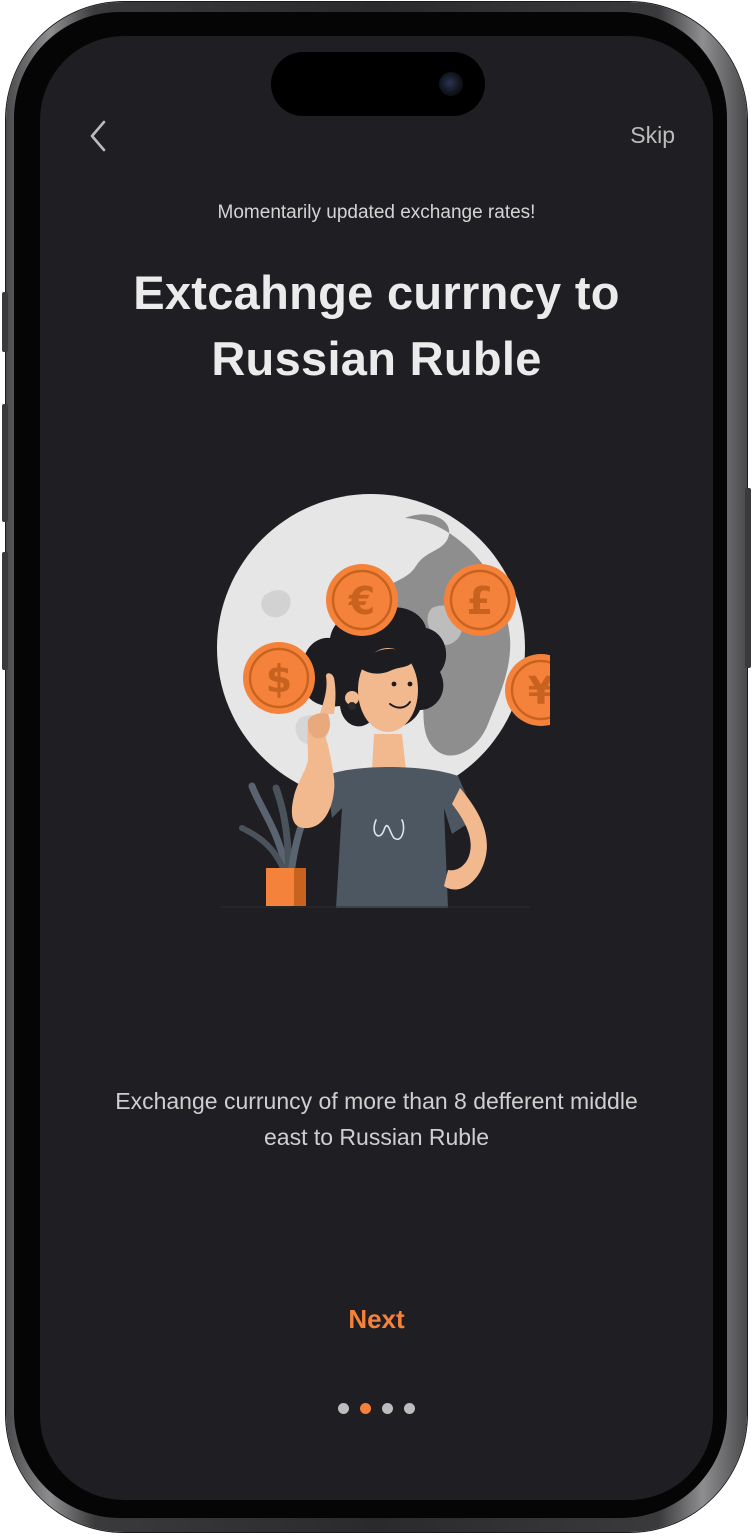 The height and width of the screenshot is (1536, 753). What do you see at coordinates (376, 326) in the screenshot?
I see `page-title: Extcahnge currncy to Russian Ruble` at bounding box center [376, 326].